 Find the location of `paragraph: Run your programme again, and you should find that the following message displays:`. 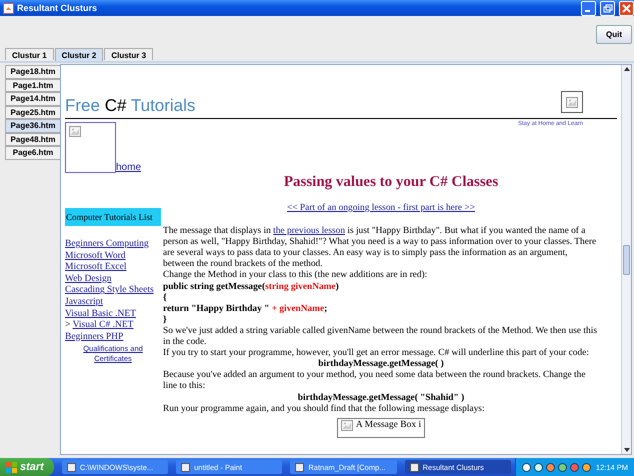

paragraph: Run your programme again, and you should find that the following message displays: is located at coordinates (324, 409).